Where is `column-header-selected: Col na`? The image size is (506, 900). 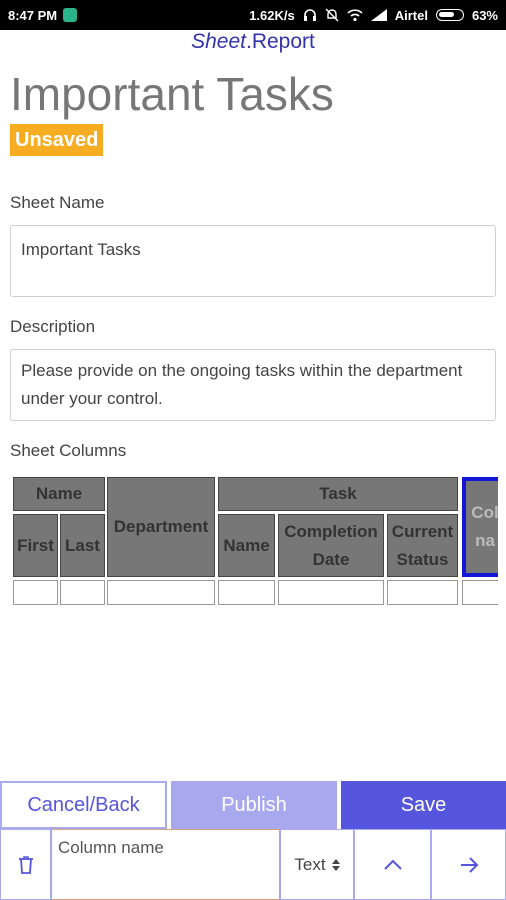
column-header-selected: Col na is located at coordinates (480, 527).